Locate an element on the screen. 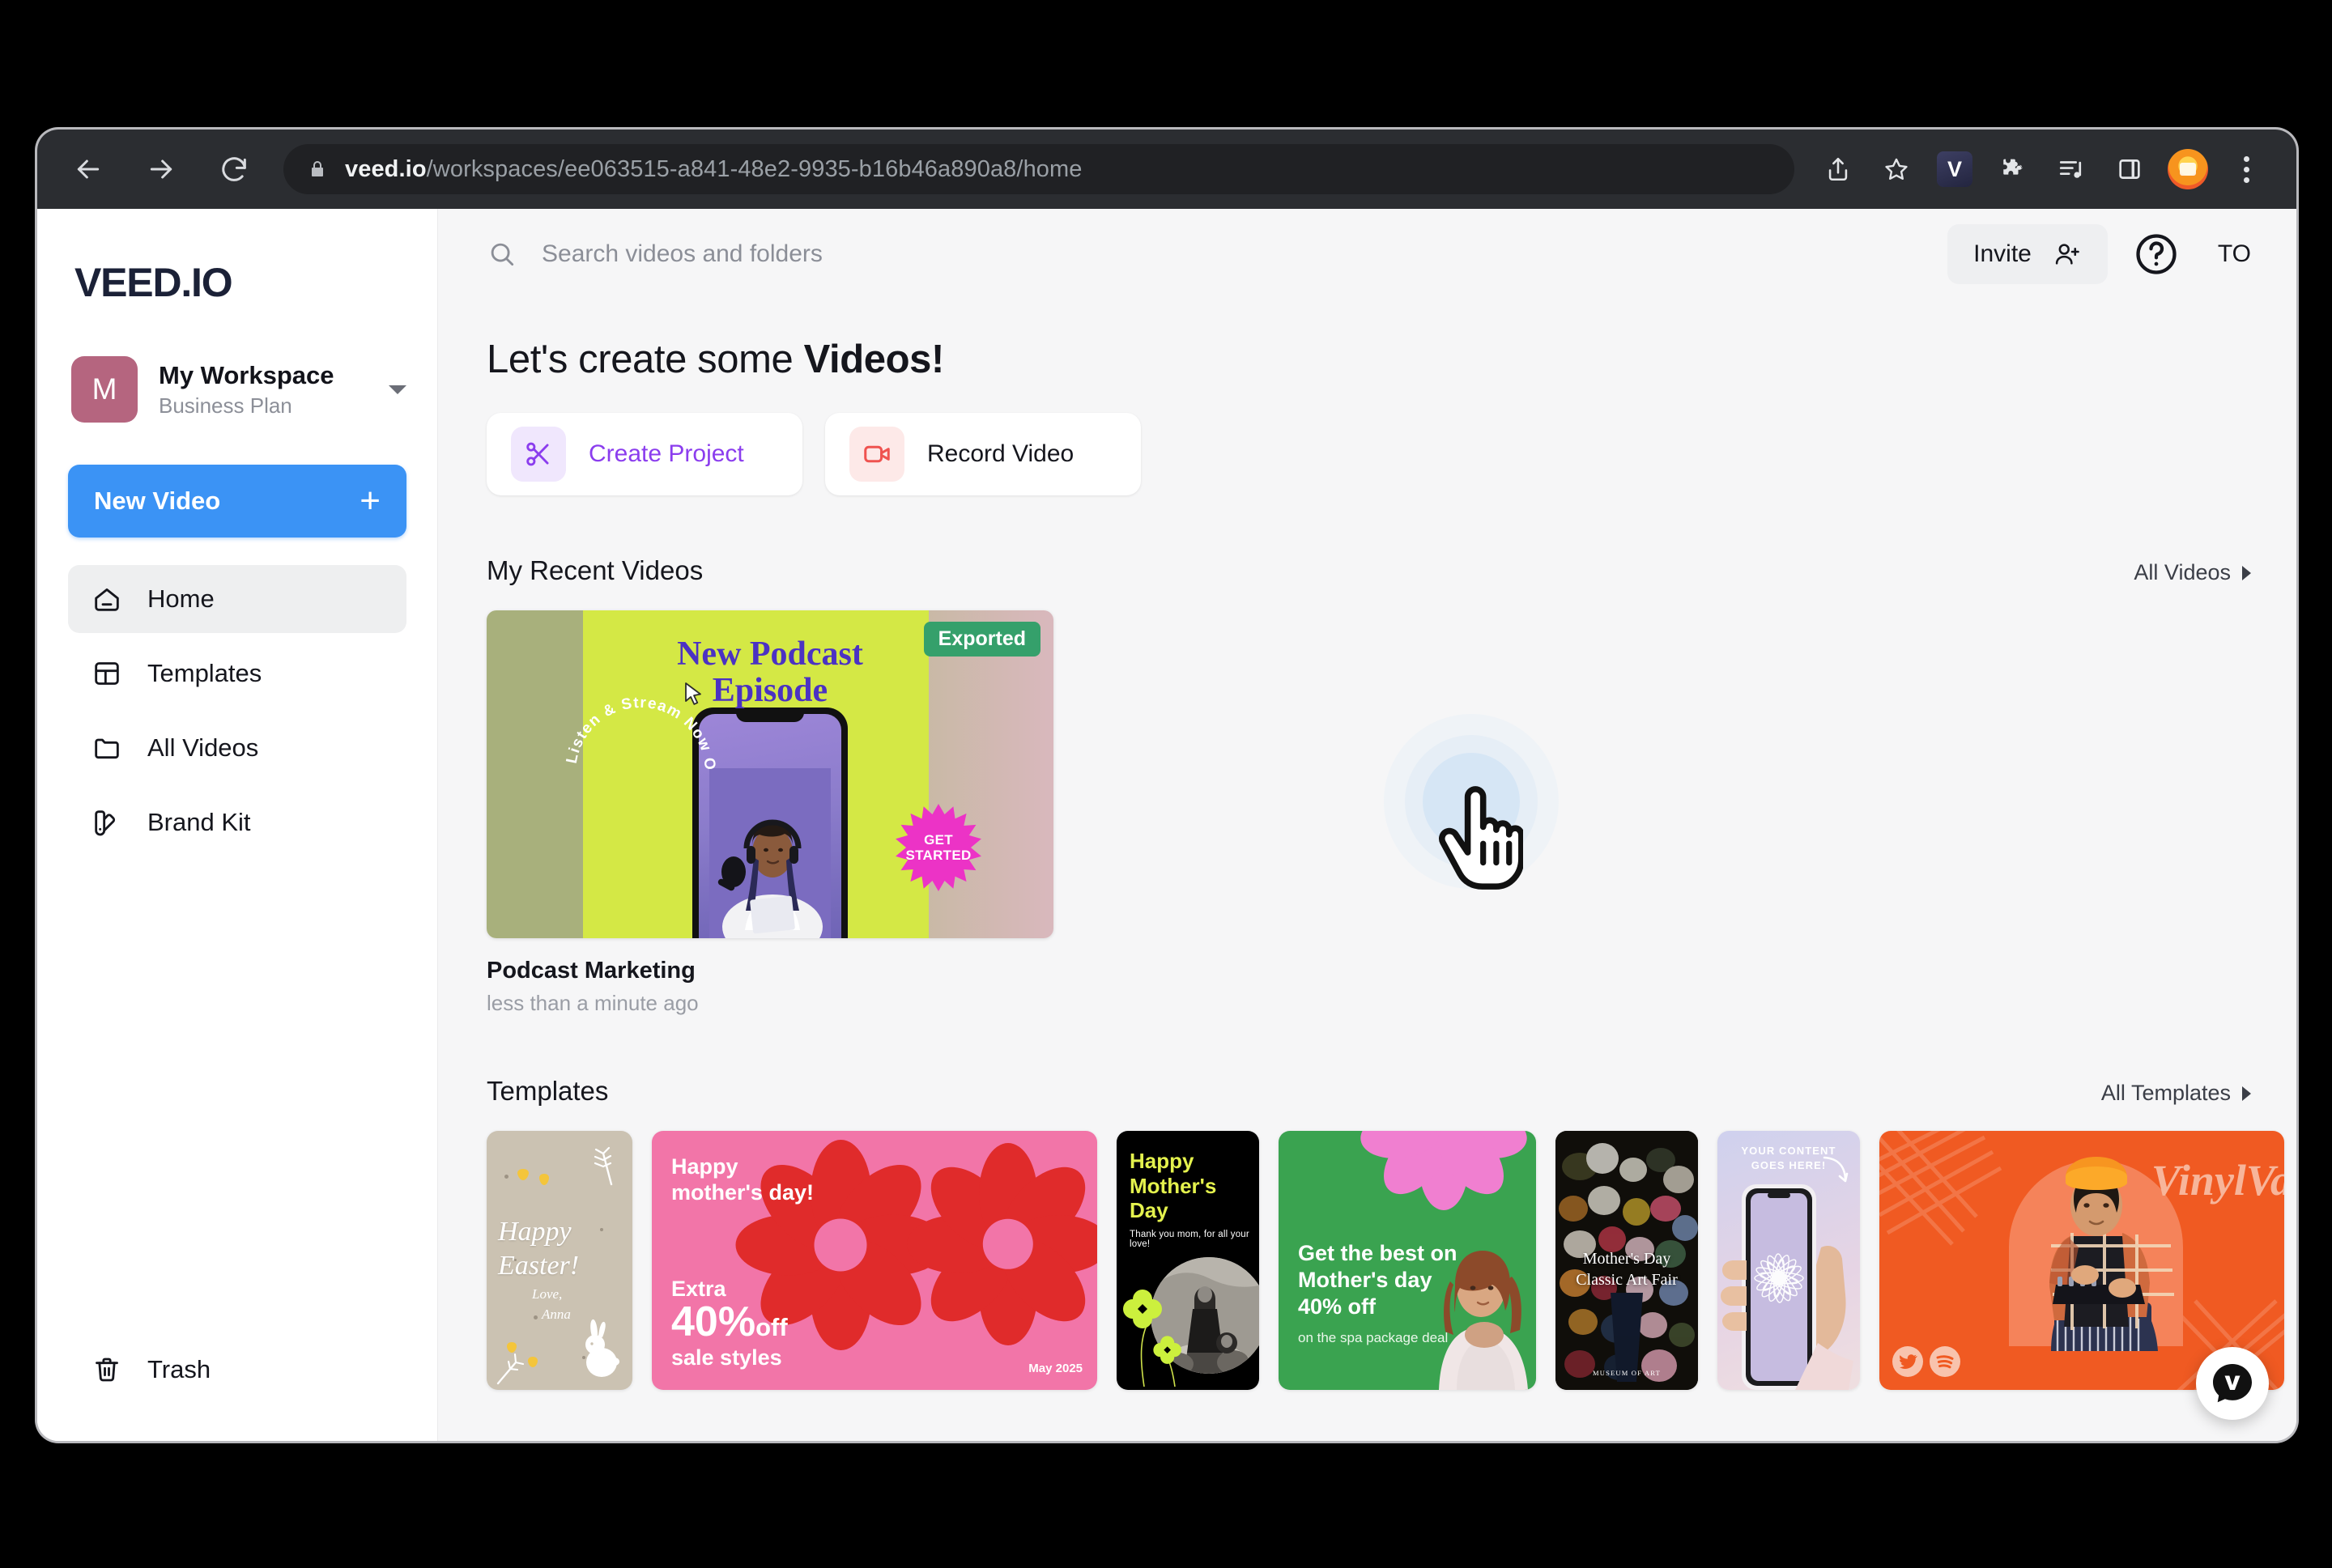  navigation-buttons is located at coordinates (161, 169).